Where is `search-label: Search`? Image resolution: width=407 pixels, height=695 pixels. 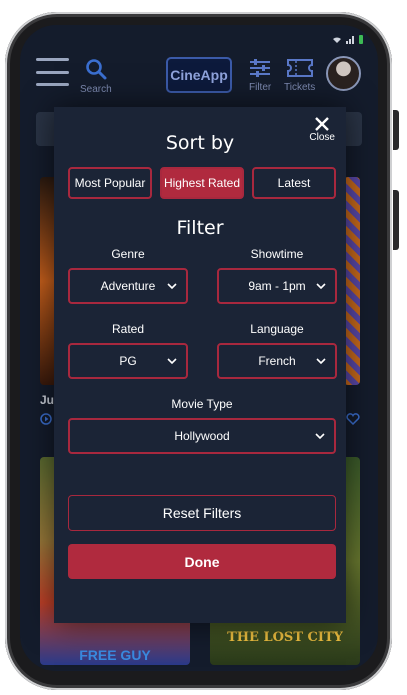 search-label: Search is located at coordinates (96, 89).